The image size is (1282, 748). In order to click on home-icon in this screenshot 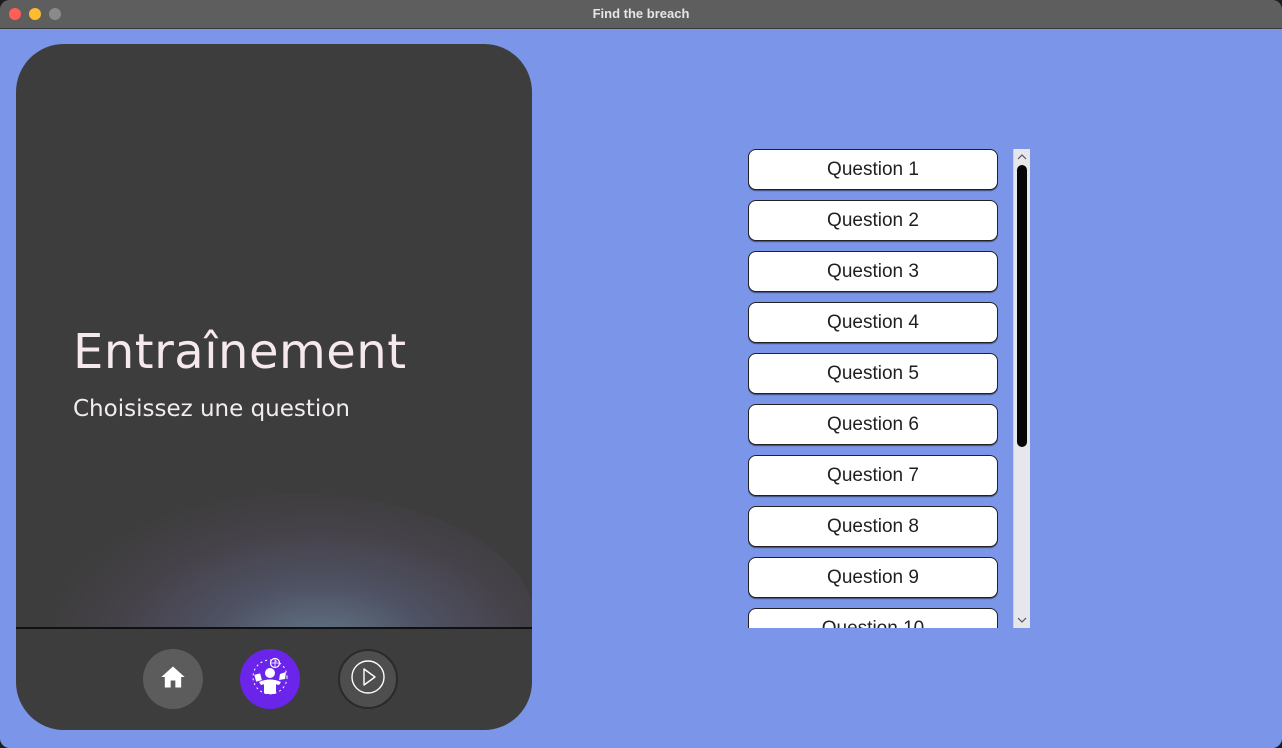, I will do `click(173, 679)`.